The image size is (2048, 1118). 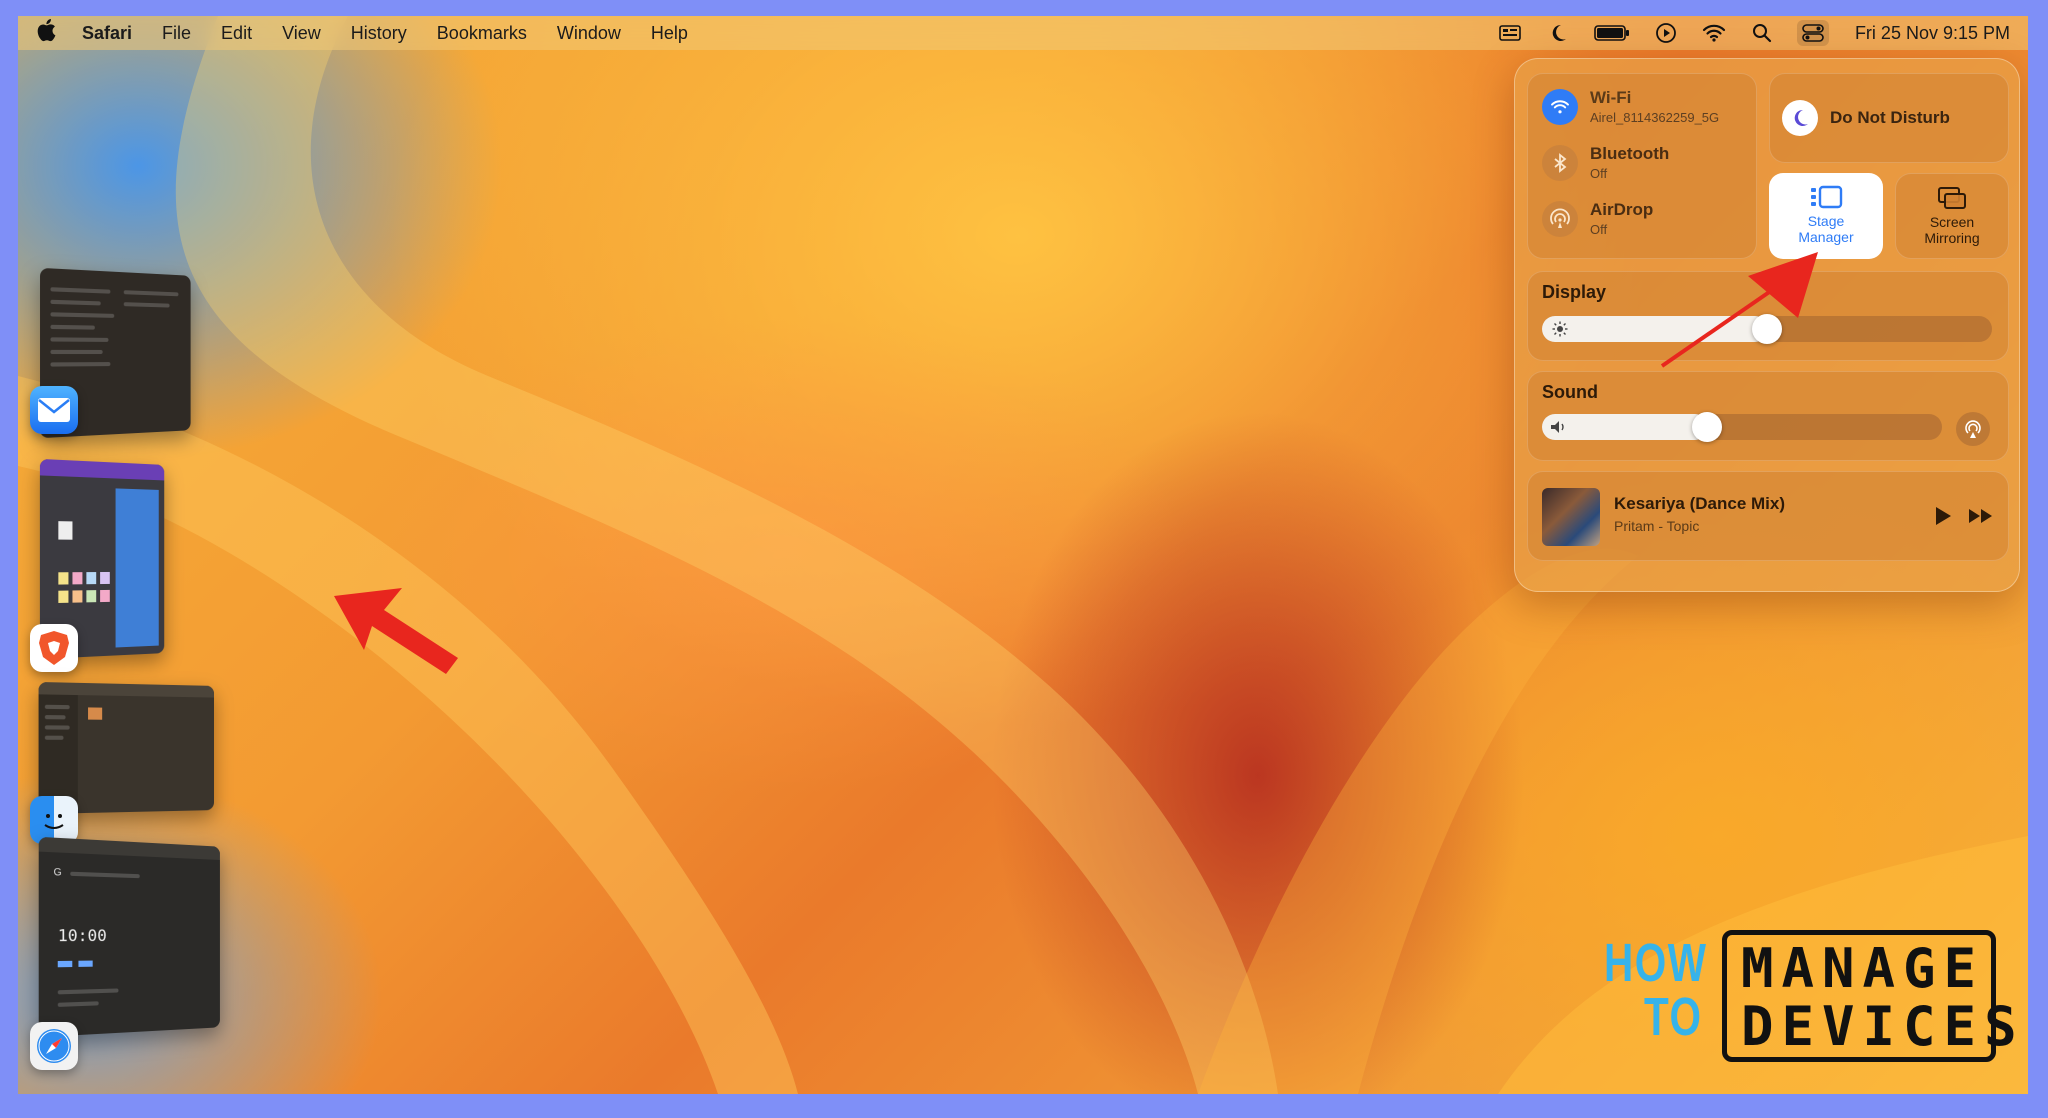 I want to click on bluetooth-label: Bluetooth, so click(x=1630, y=153).